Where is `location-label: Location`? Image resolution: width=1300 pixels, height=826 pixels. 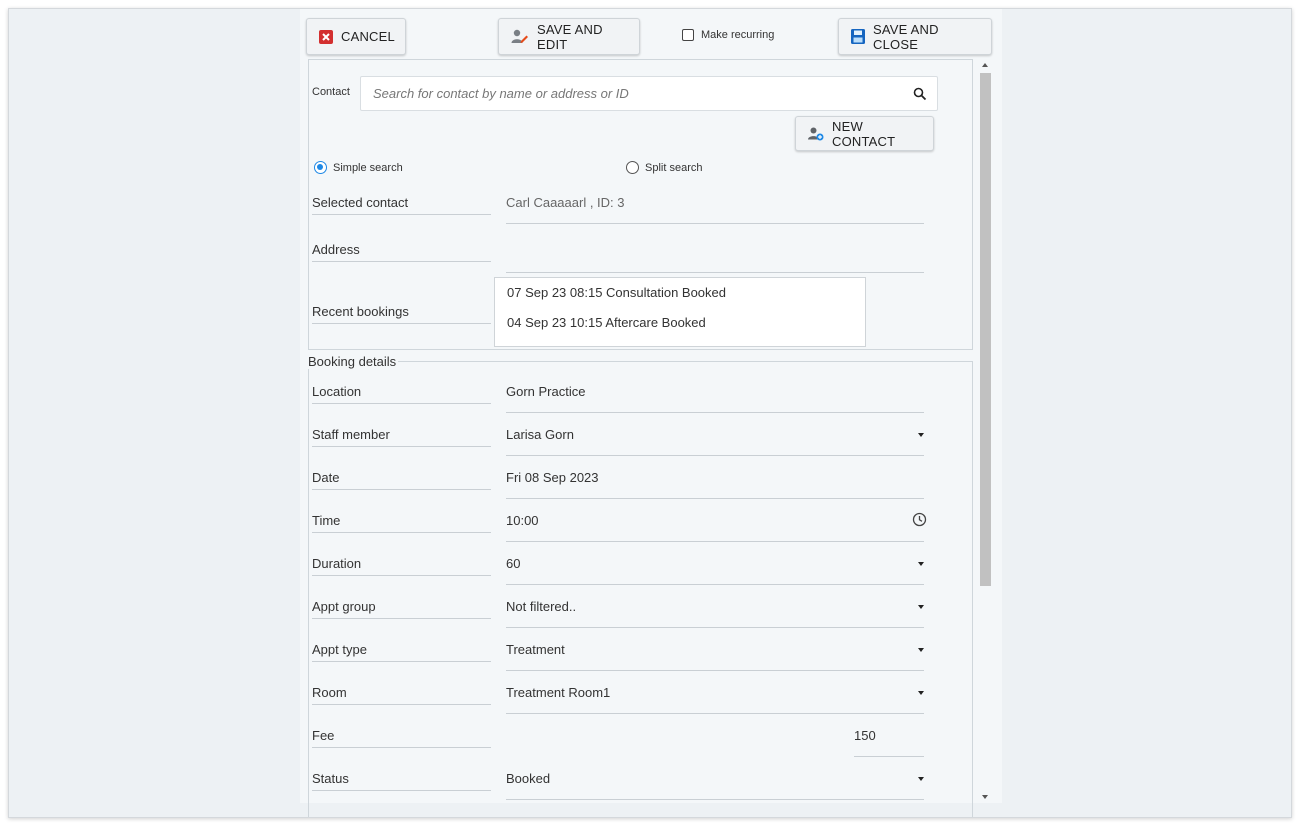 location-label: Location is located at coordinates (401, 394).